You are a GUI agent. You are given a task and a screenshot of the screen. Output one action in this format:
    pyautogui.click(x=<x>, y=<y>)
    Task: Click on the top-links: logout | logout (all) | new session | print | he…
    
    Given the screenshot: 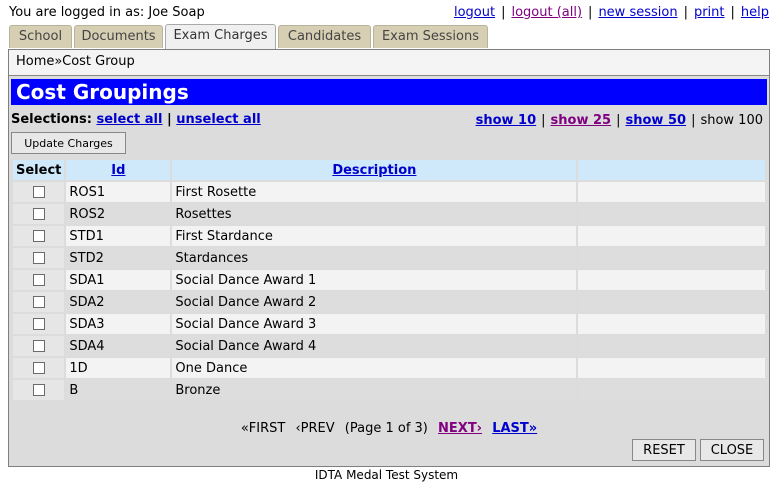 What is the action you would take?
    pyautogui.click(x=611, y=12)
    